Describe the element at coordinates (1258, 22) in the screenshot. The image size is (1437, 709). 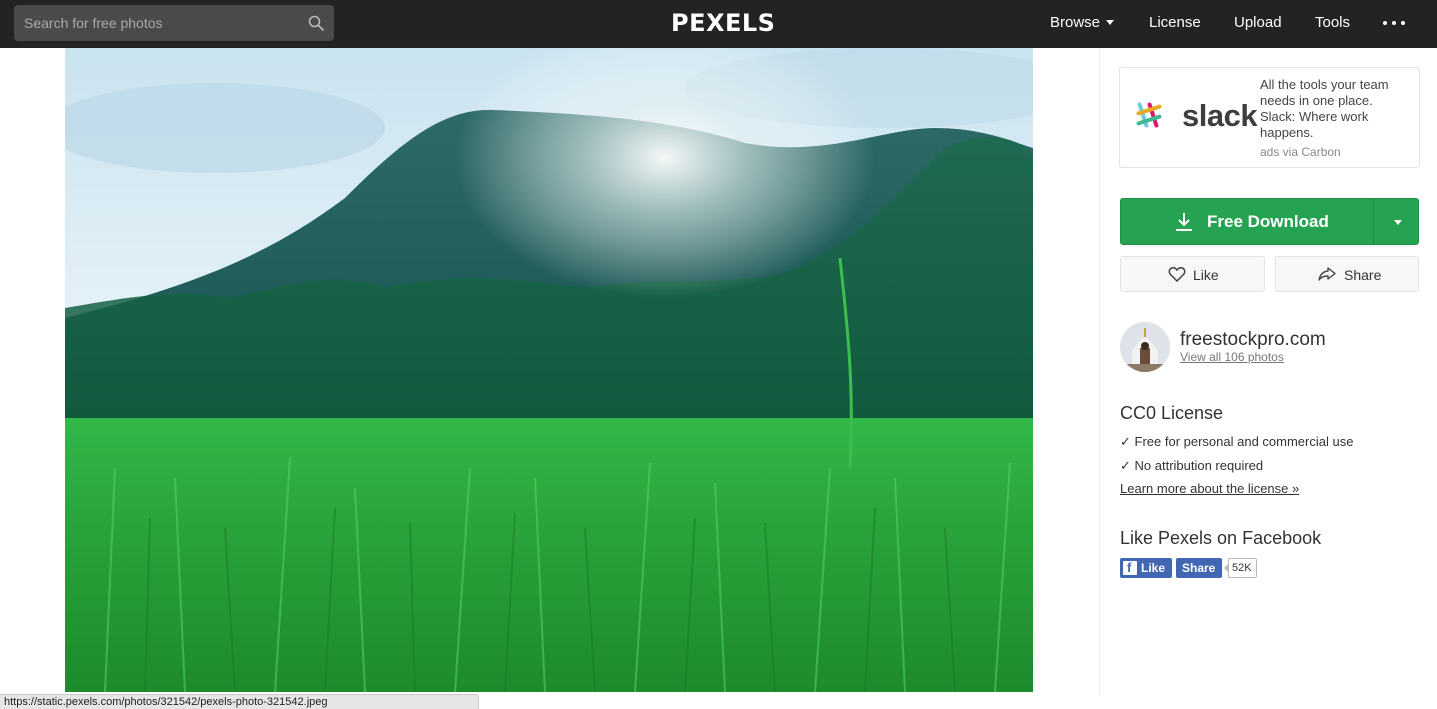
I see `nav-upload: Upload` at that location.